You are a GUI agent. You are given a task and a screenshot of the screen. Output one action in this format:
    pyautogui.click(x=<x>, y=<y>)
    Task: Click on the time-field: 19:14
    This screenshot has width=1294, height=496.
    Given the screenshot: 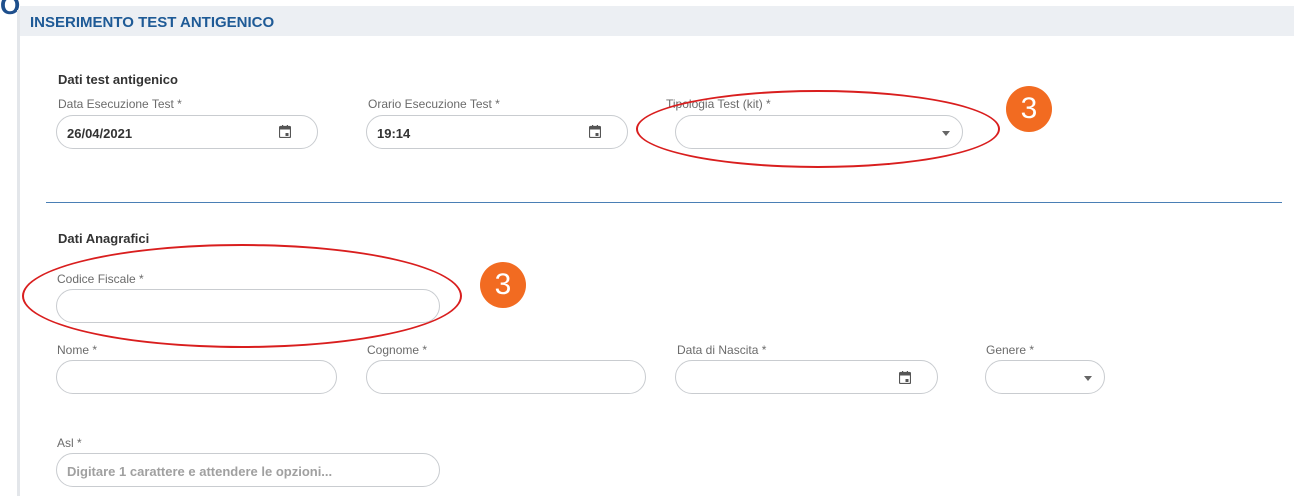 What is the action you would take?
    pyautogui.click(x=497, y=132)
    